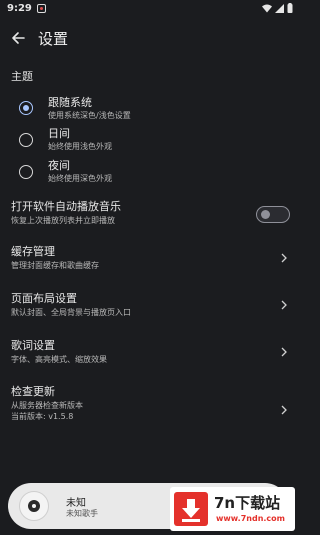 The image size is (320, 535). Describe the element at coordinates (34, 506) in the screenshot. I see `album-disc-icon` at that location.